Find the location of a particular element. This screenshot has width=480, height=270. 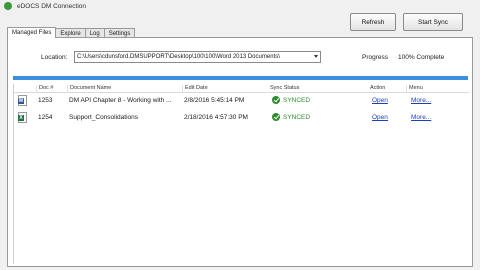

progress-fill is located at coordinates (240, 78).